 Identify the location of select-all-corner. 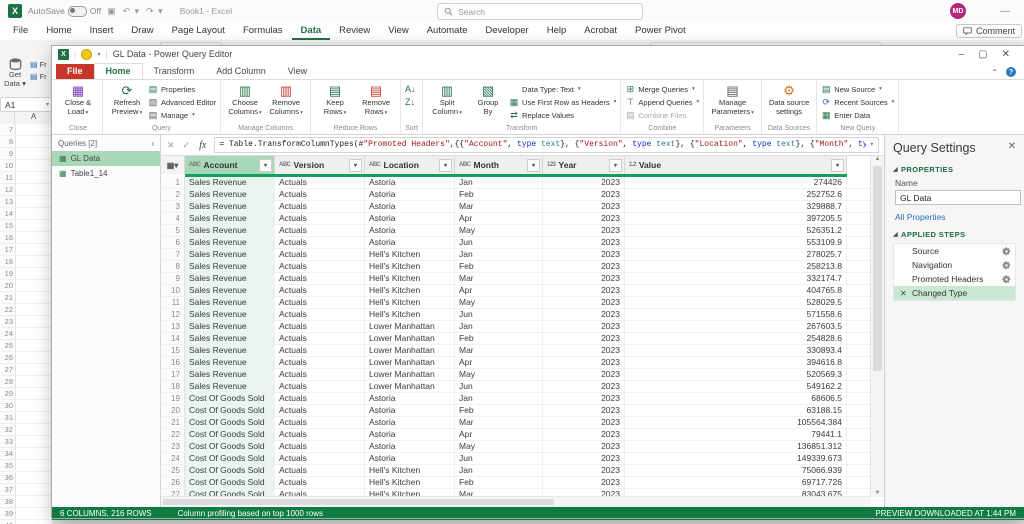
(7, 118).